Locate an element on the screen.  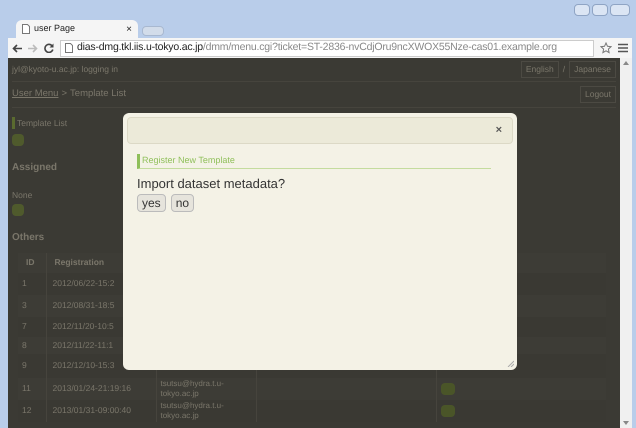
minimize-button is located at coordinates (582, 10).